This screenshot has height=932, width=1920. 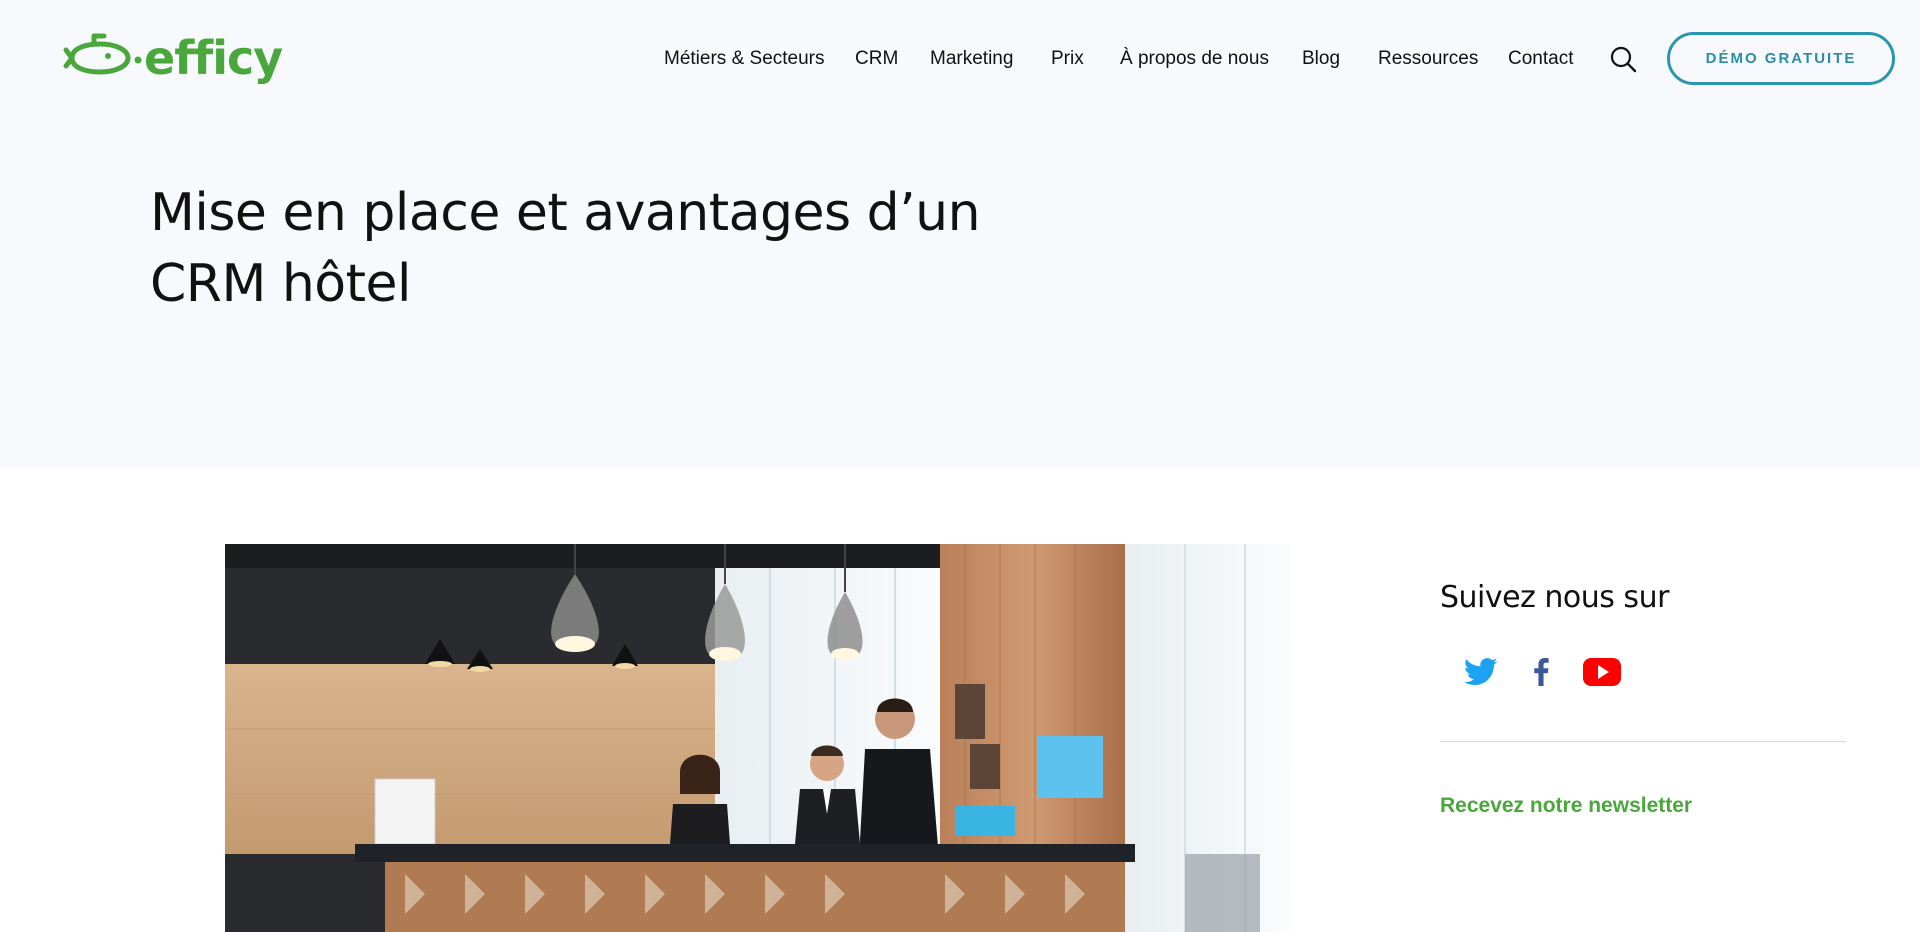 I want to click on twitter-link, so click(x=1481, y=672).